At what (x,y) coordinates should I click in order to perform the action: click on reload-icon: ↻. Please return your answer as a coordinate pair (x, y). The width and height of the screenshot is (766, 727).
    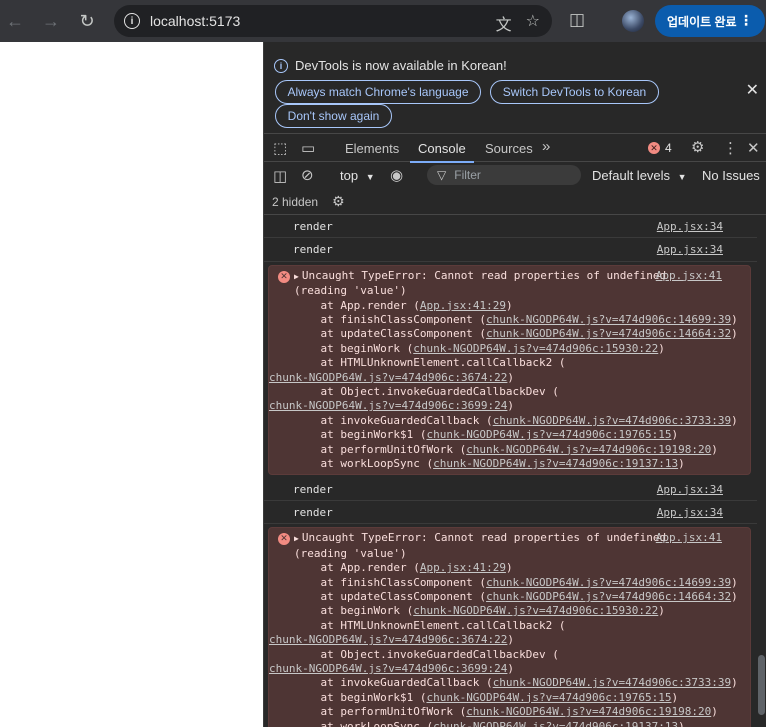
    Looking at the image, I should click on (87, 21).